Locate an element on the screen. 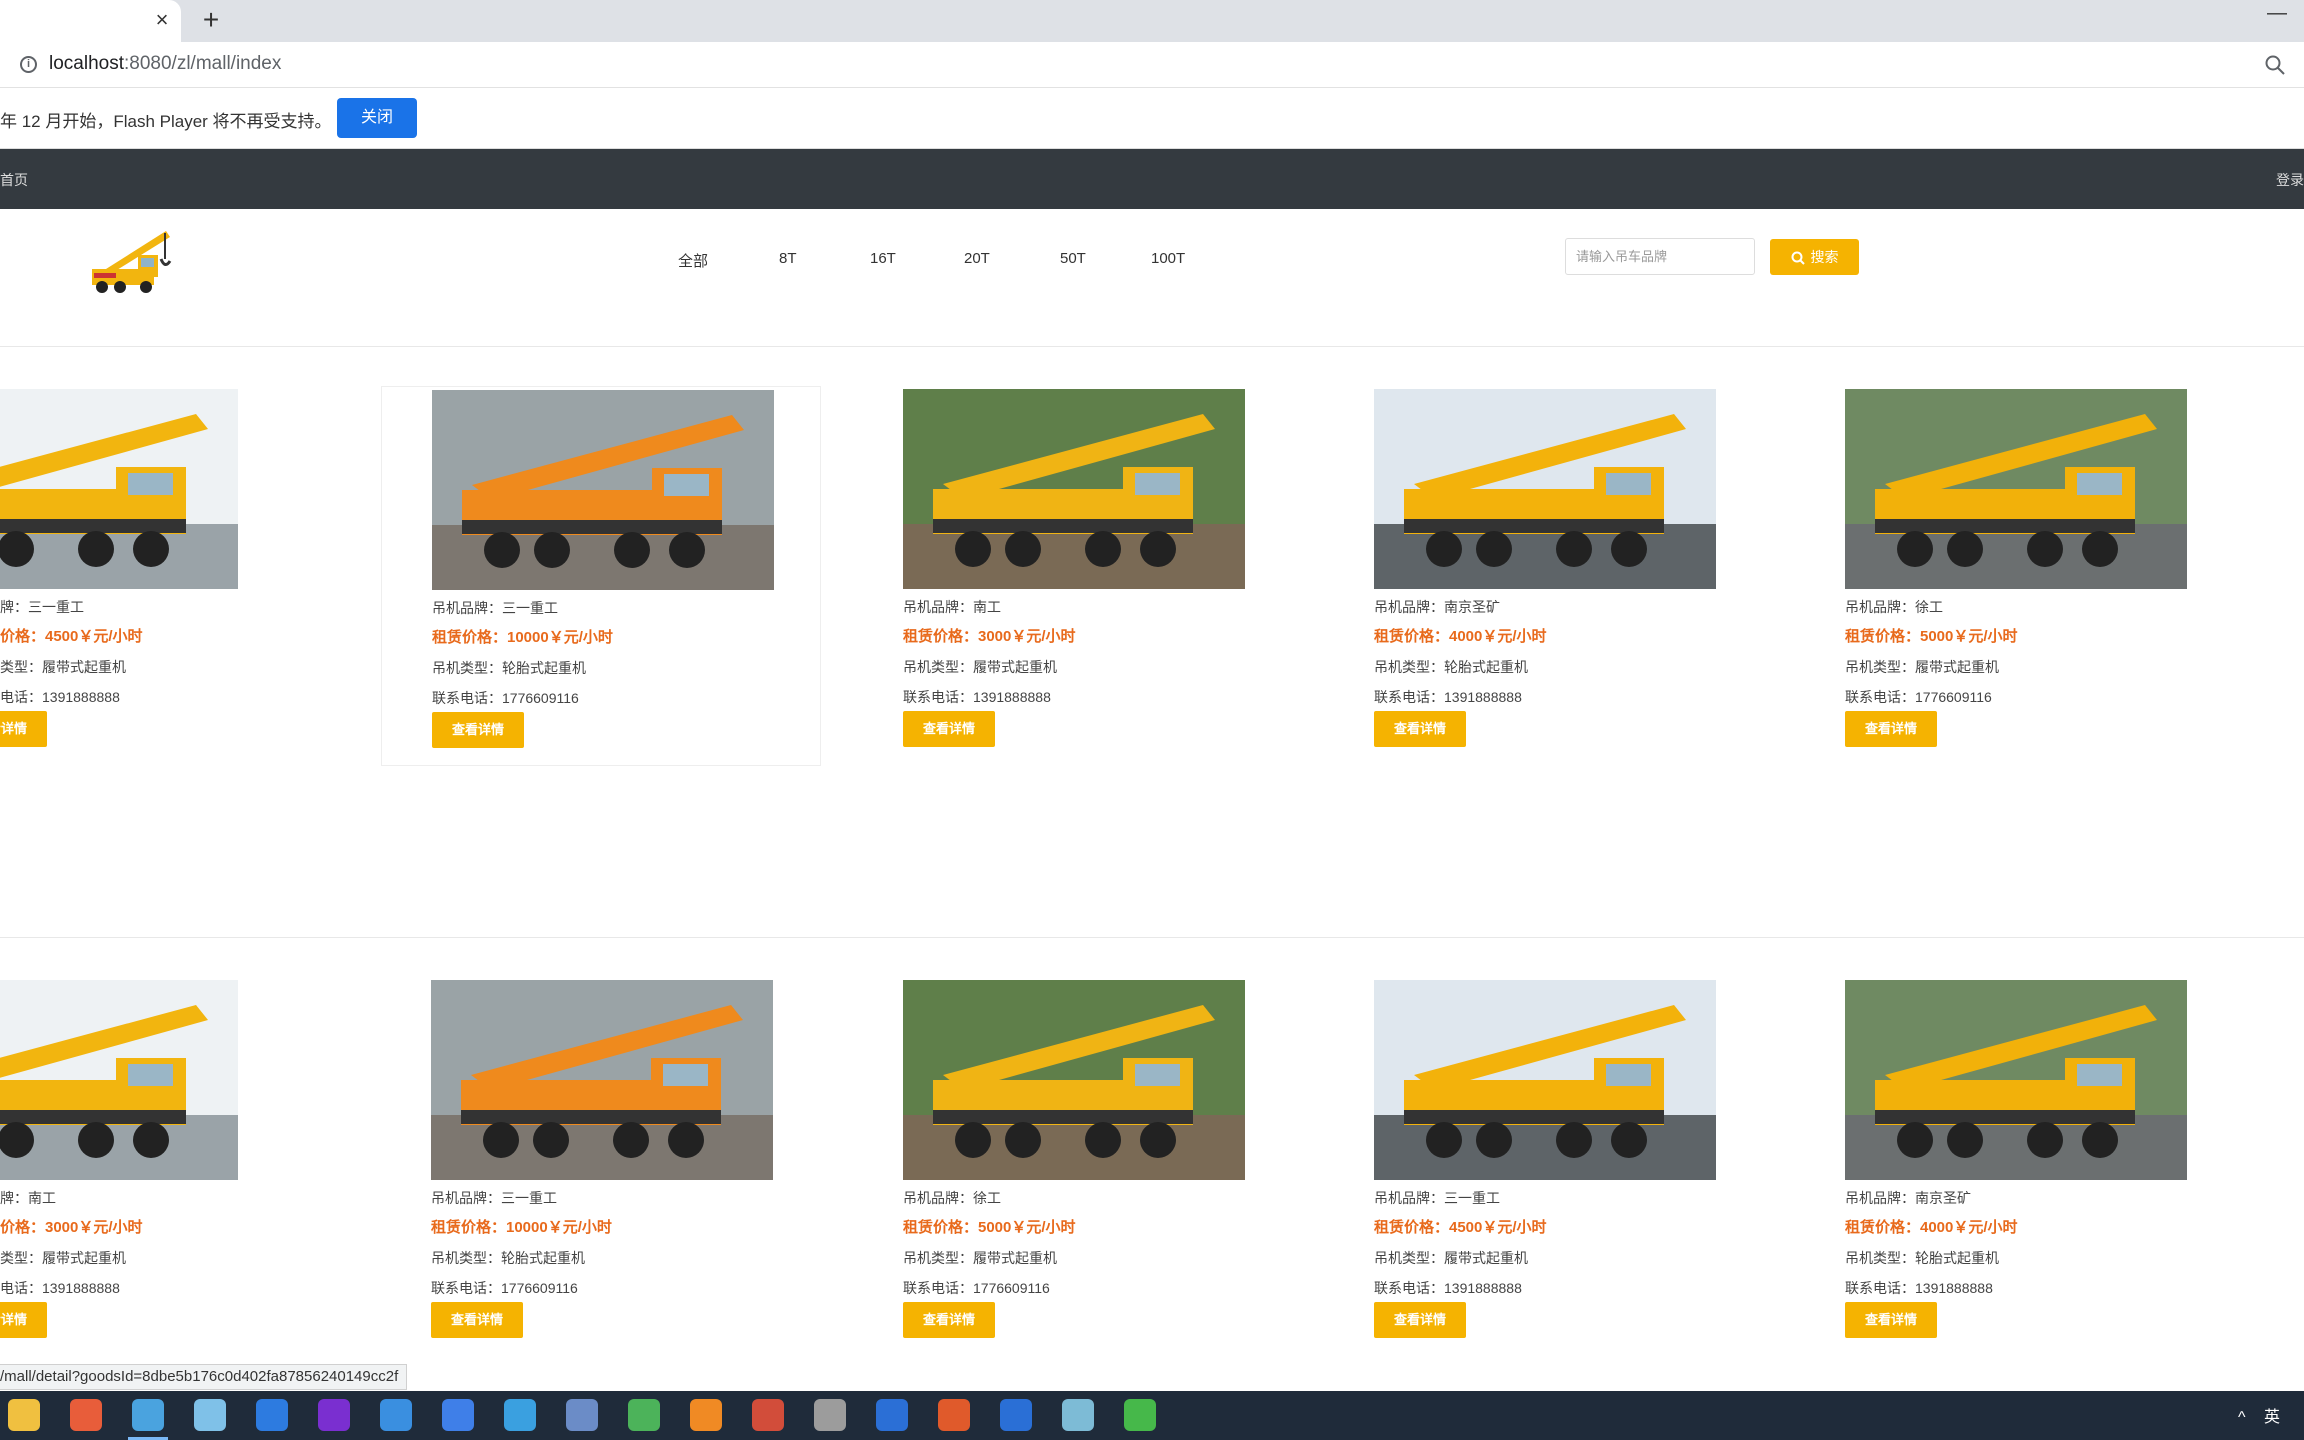 The height and width of the screenshot is (1440, 2304). shop-header: 全部 8T 16T 20T 50T 100T 请输入吊车品牌 搜索 is located at coordinates (1152, 278).